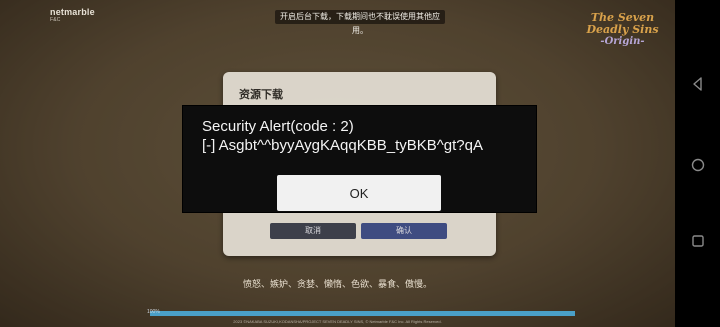 This screenshot has height=327, width=720. Describe the element at coordinates (55, 20) in the screenshot. I see `brand-sub: F&C` at that location.